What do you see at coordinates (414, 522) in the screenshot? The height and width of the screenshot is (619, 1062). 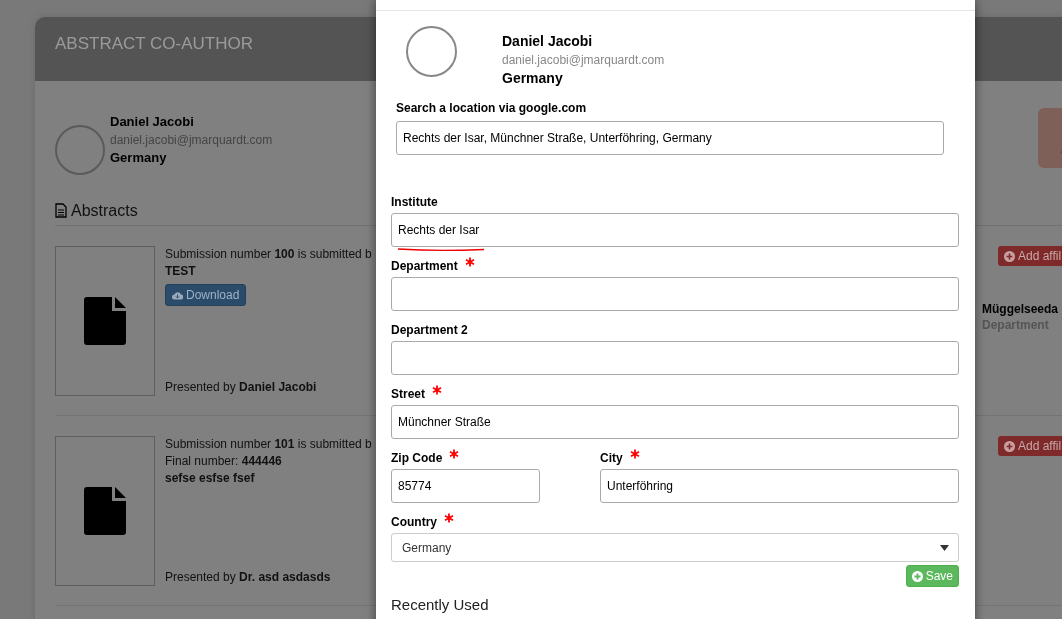 I see `field-label: Country` at bounding box center [414, 522].